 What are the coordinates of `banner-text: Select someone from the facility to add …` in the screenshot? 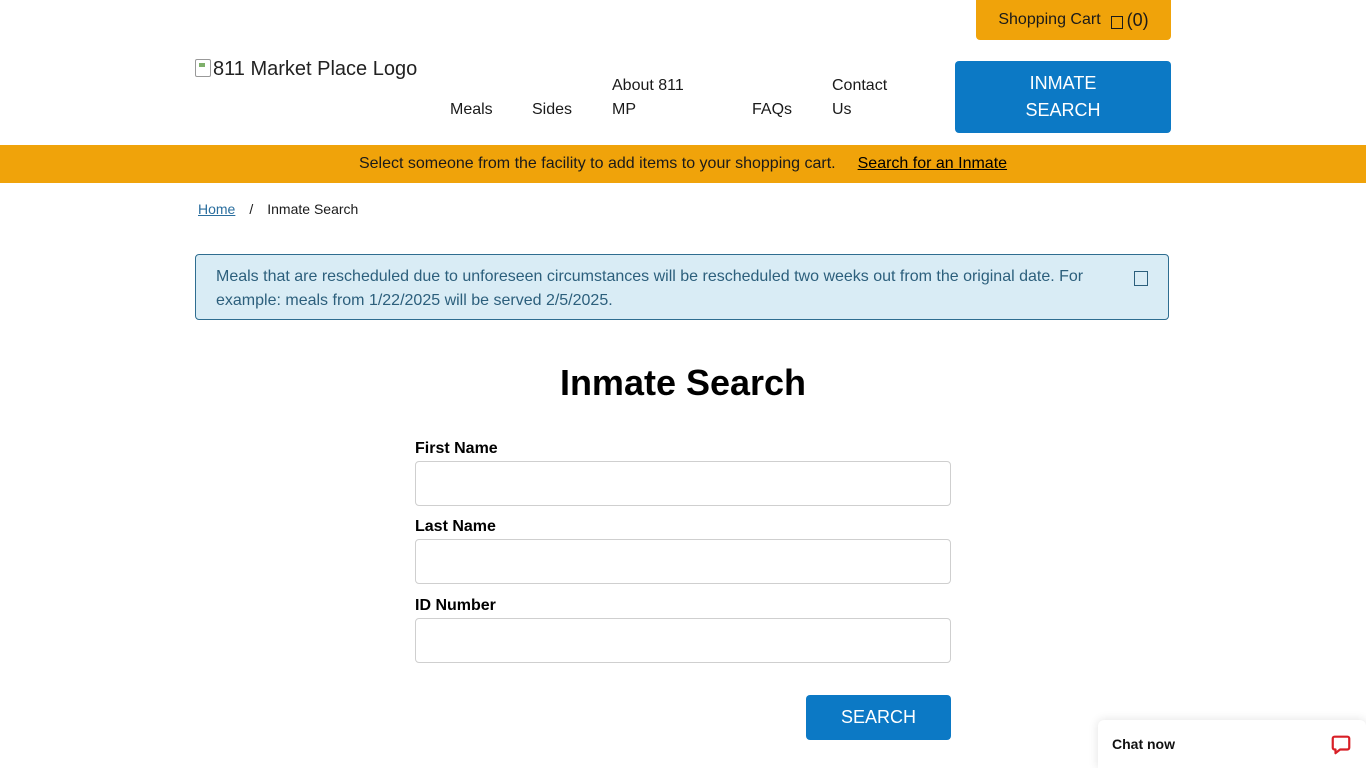 It's located at (597, 163).